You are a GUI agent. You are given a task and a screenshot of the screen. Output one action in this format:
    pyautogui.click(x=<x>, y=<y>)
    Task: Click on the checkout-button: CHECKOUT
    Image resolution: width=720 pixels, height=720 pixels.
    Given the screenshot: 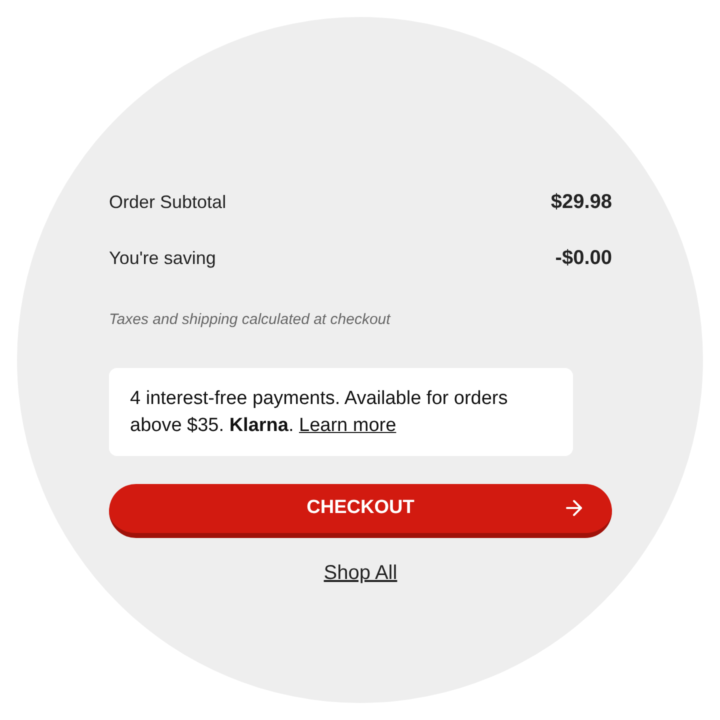 What is the action you would take?
    pyautogui.click(x=360, y=511)
    